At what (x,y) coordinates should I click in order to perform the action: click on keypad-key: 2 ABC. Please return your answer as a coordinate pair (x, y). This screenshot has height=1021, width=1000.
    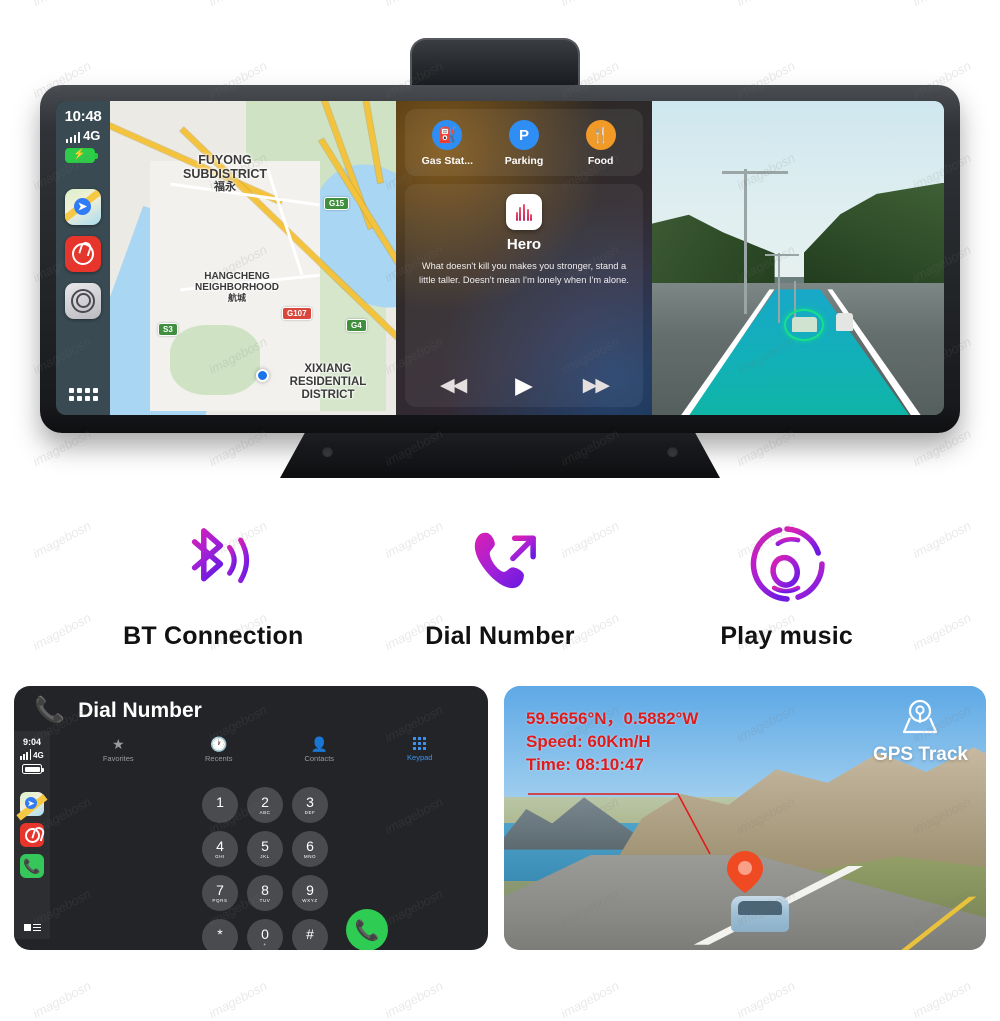
    Looking at the image, I should click on (265, 805).